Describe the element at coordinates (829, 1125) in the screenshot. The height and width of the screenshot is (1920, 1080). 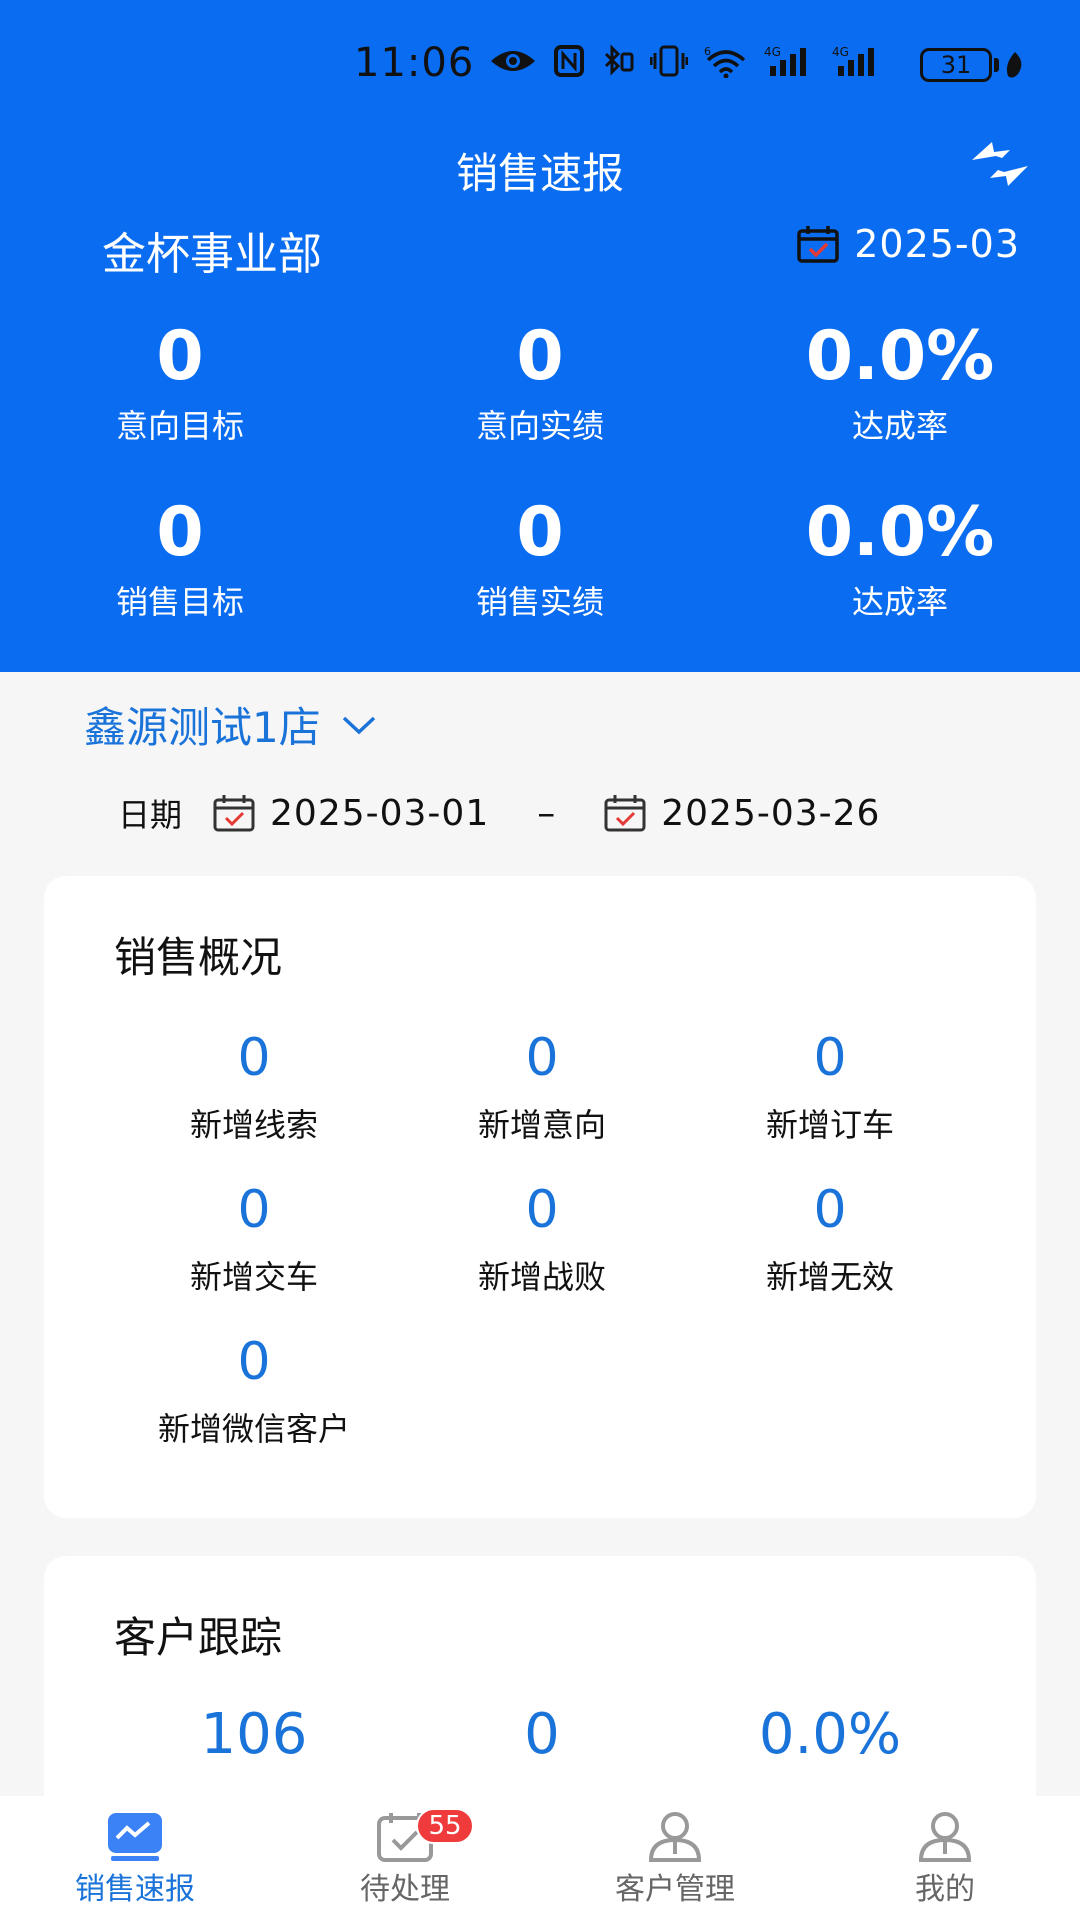
I see `stat-label: 新增订车` at that location.